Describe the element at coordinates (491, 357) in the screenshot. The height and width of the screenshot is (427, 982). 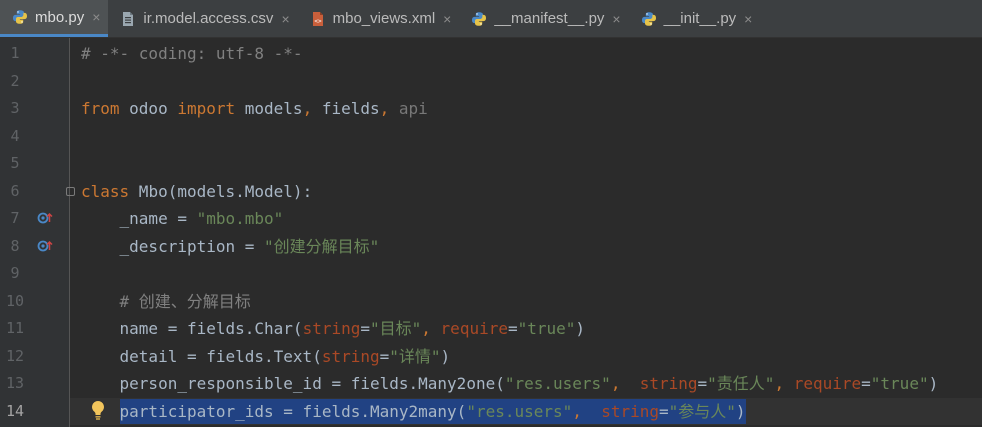
I see `code-line: 12 detail = fields.Text(string="详情")` at that location.